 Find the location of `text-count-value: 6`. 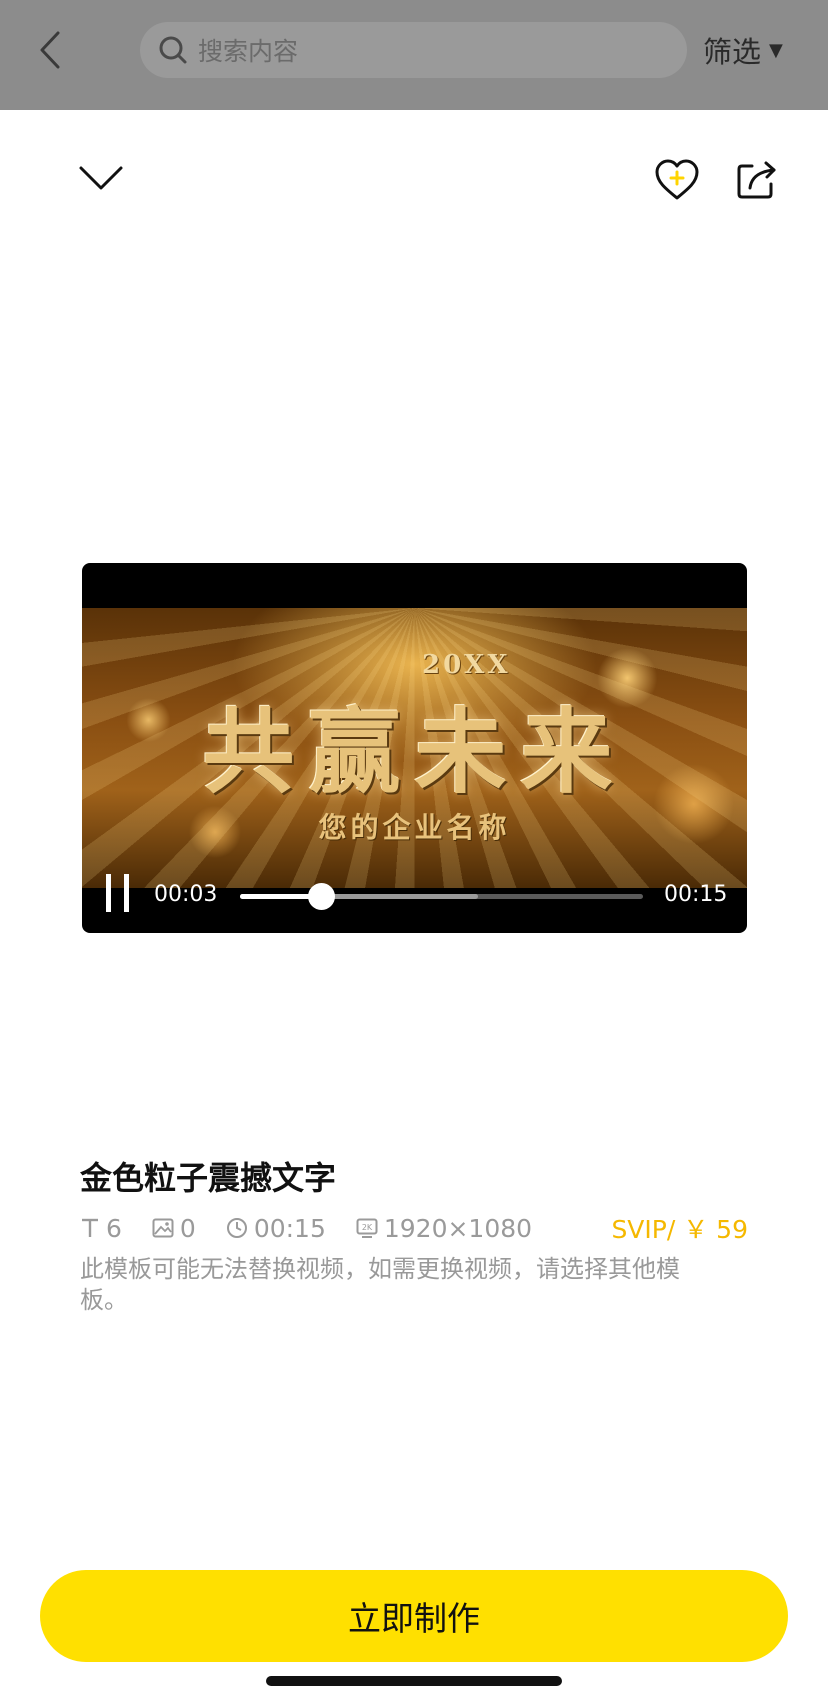

text-count-value: 6 is located at coordinates (114, 1228).